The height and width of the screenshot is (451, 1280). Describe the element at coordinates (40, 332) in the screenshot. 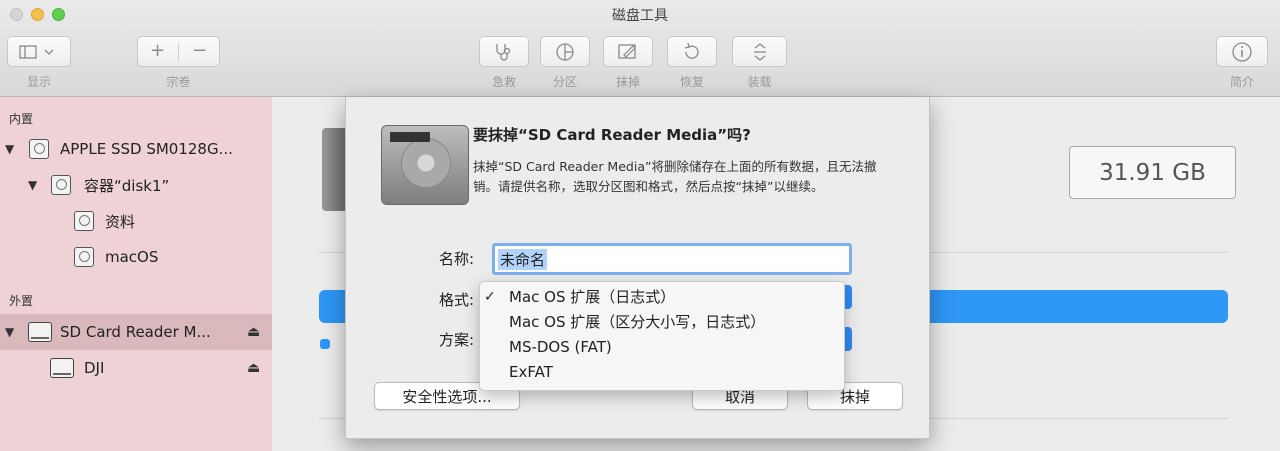

I see `external-disk-icon` at that location.